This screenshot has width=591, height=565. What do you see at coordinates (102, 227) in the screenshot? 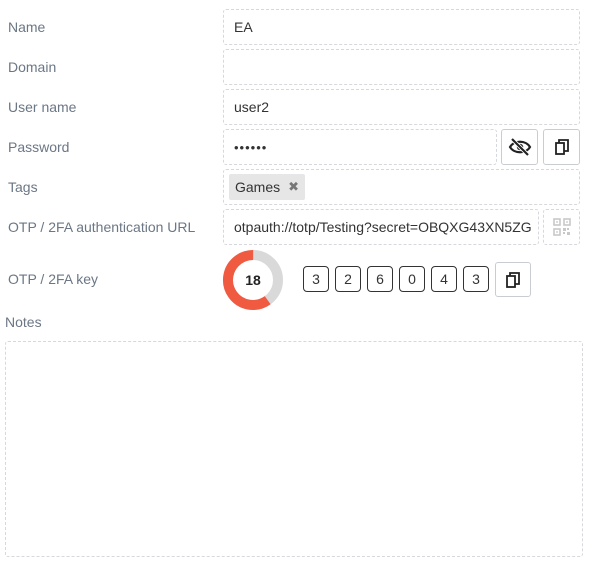
I see `otp-url-label: OTP / 2FA authentication URL` at bounding box center [102, 227].